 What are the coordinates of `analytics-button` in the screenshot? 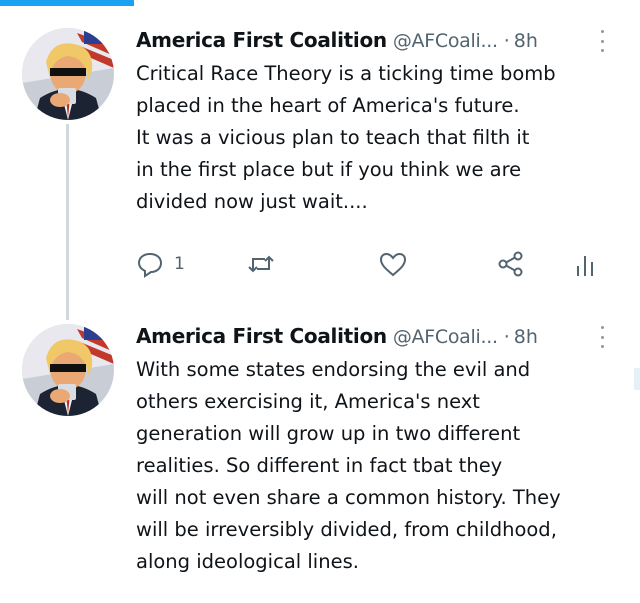 It's located at (585, 264).